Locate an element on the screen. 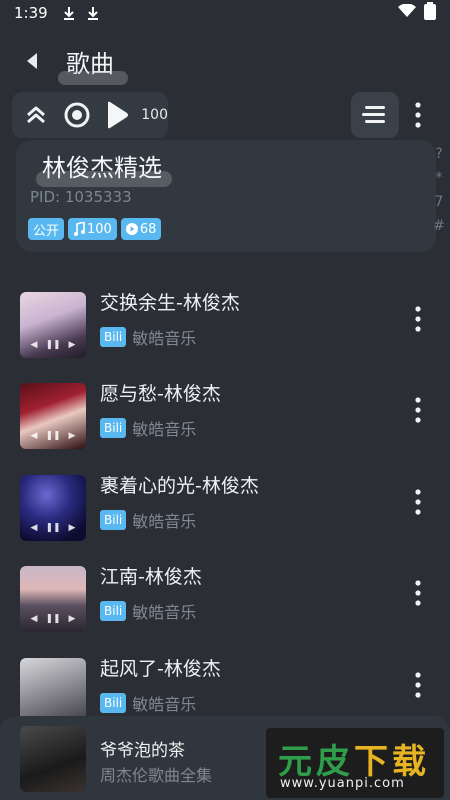 This screenshot has width=450, height=800. locate-button is located at coordinates (76, 115).